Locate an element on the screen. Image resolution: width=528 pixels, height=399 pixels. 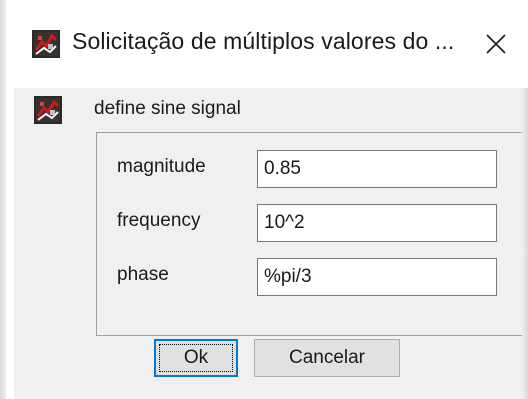
close-button is located at coordinates (496, 44).